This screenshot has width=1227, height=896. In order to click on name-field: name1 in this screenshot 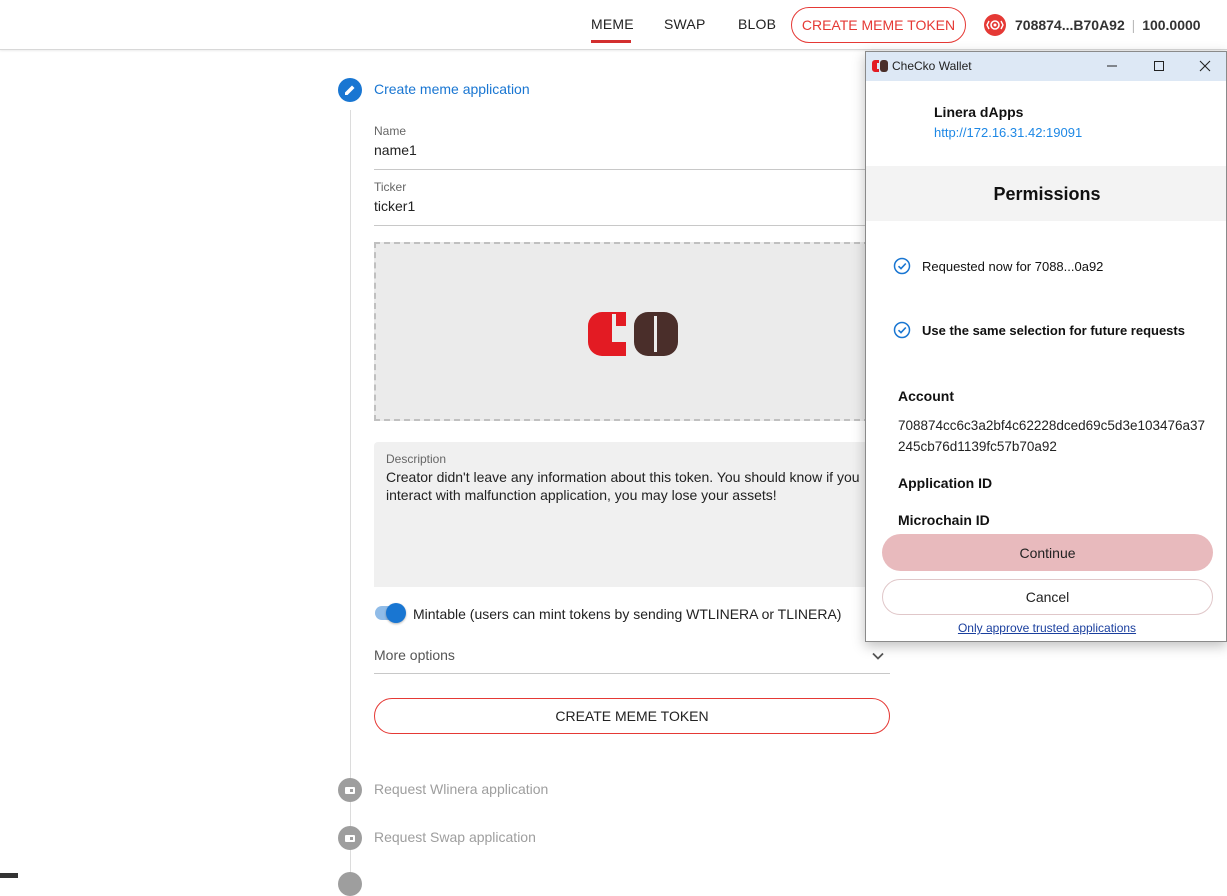, I will do `click(395, 150)`.